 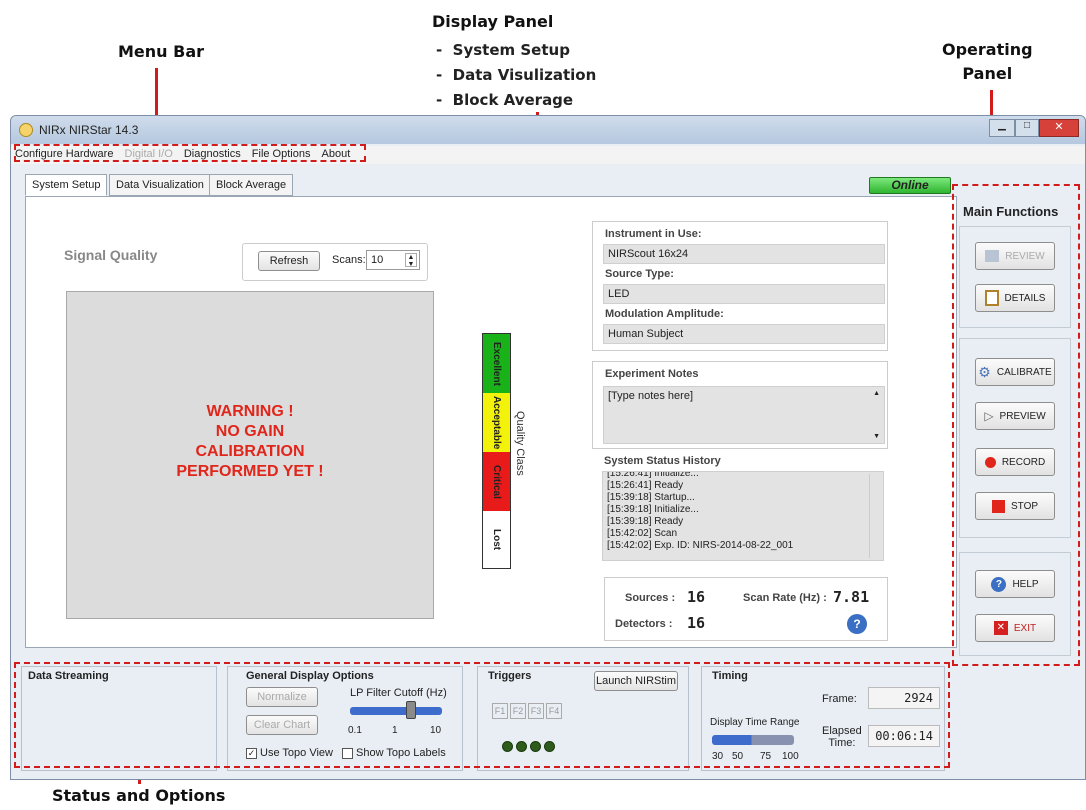 I want to click on scan-rate-label: Scan Rate (Hz) :, so click(x=785, y=598).